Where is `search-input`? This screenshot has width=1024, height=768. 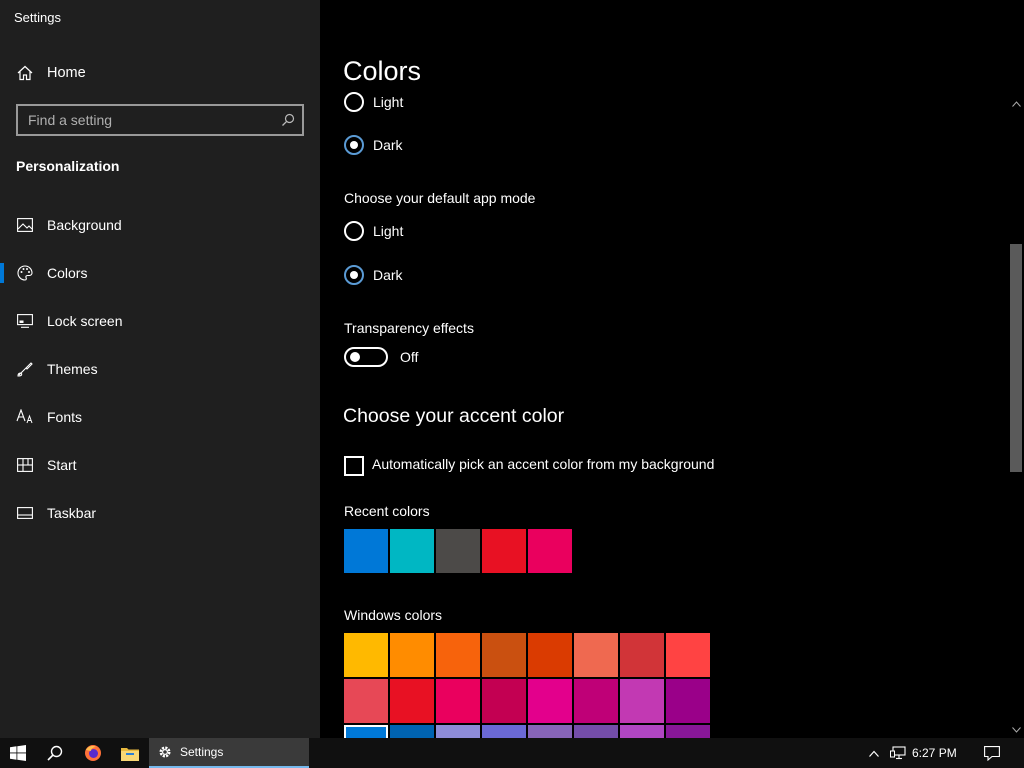
search-input is located at coordinates (146, 120).